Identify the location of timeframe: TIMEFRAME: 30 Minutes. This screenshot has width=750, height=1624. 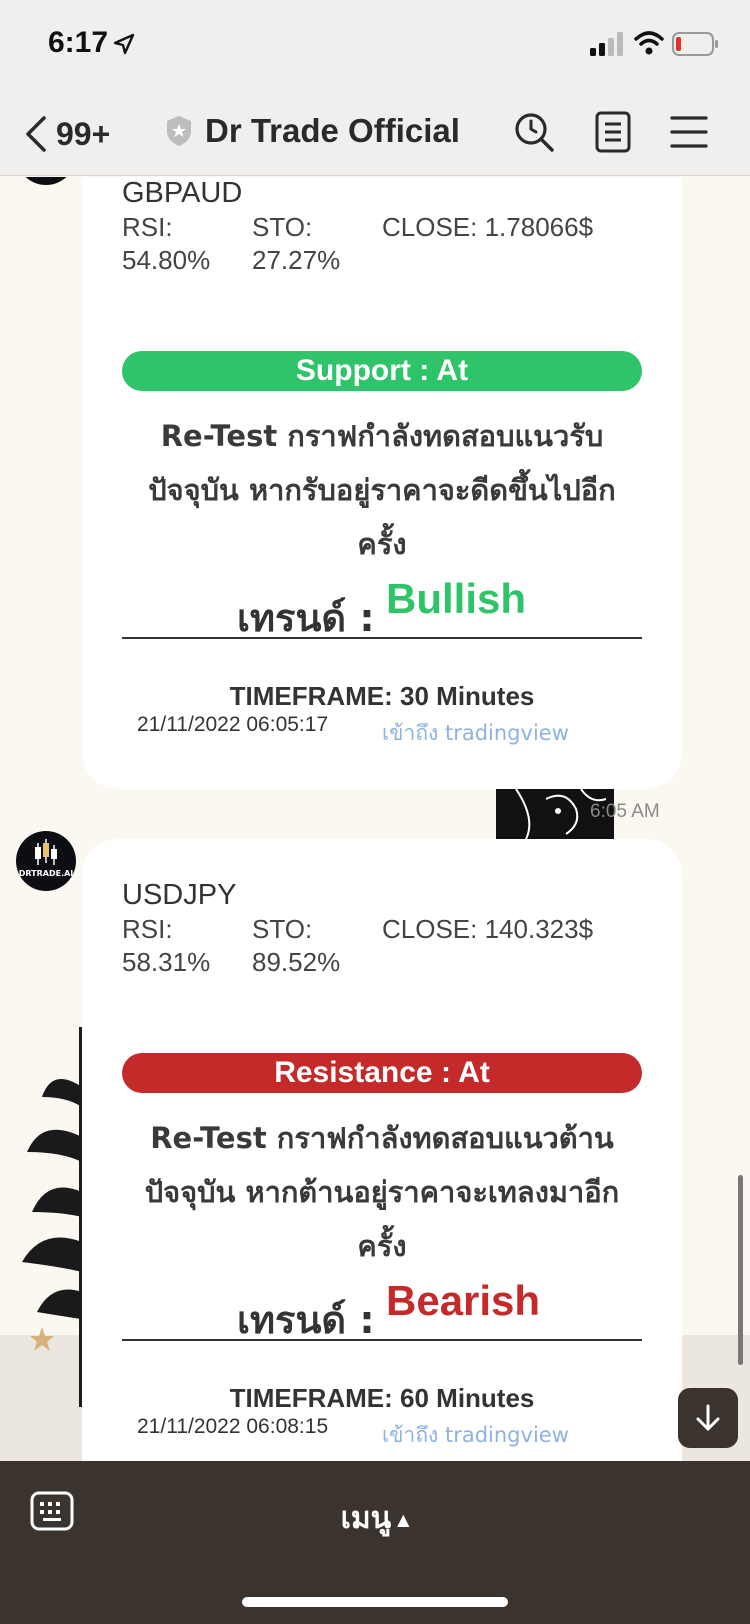
(382, 696).